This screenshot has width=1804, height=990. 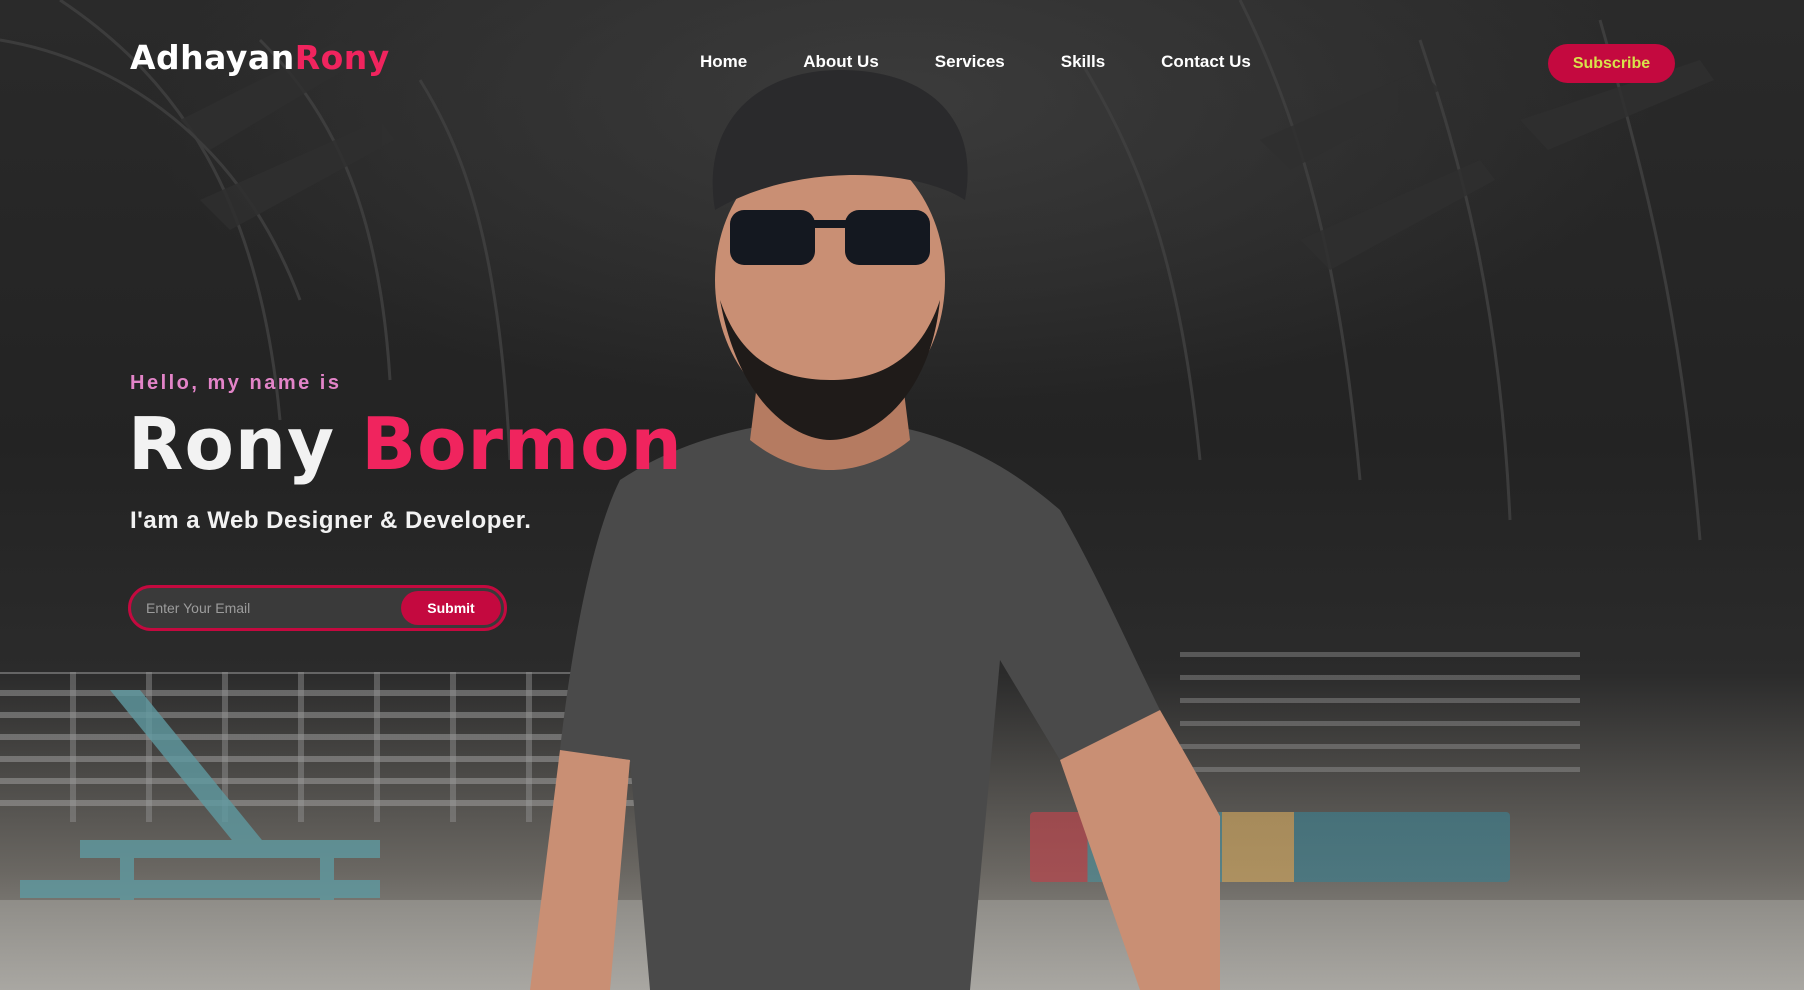 I want to click on main-nav: Home About Us Services Skills Contact Us, so click(x=1003, y=62).